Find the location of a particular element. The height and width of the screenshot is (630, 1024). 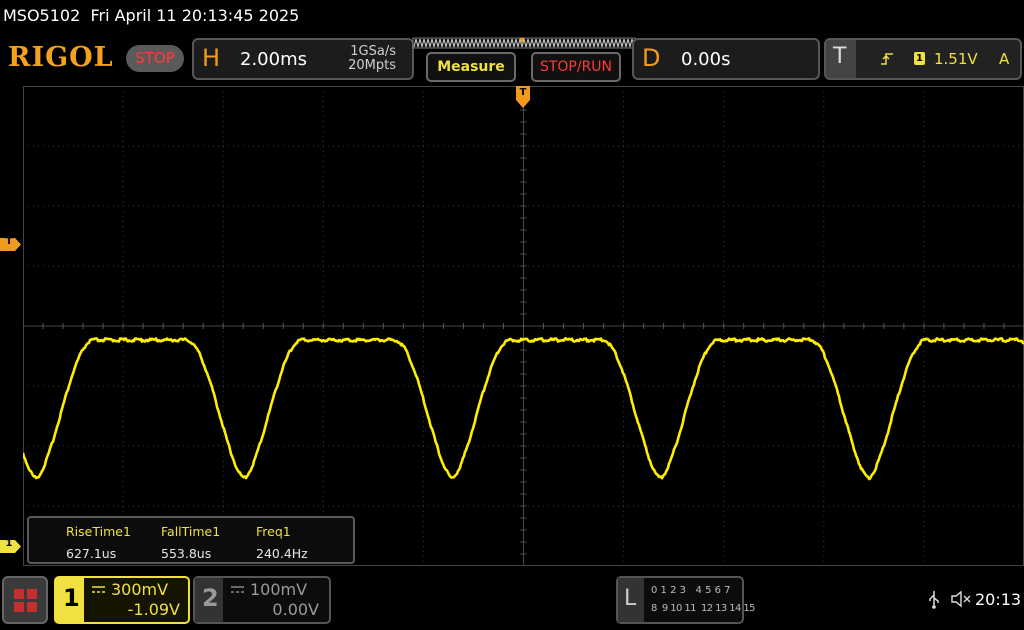

rising-edge-icon is located at coordinates (887, 59).